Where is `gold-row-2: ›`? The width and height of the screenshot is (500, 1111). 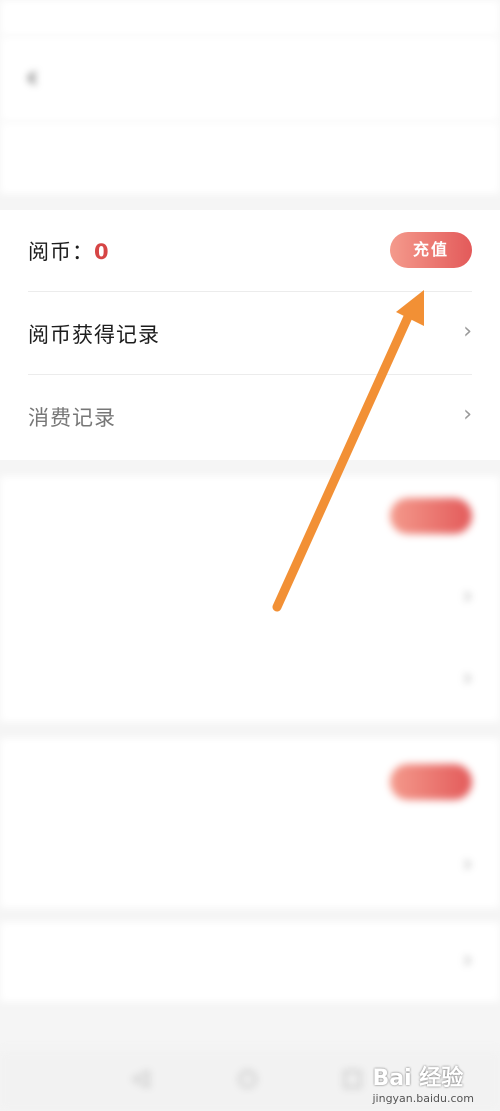 gold-row-2: › is located at coordinates (250, 681).